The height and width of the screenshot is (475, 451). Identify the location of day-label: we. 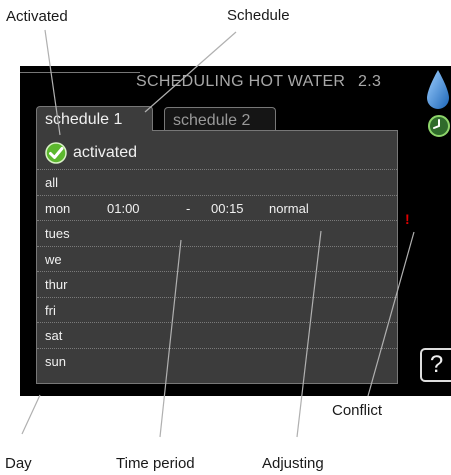
(53, 259).